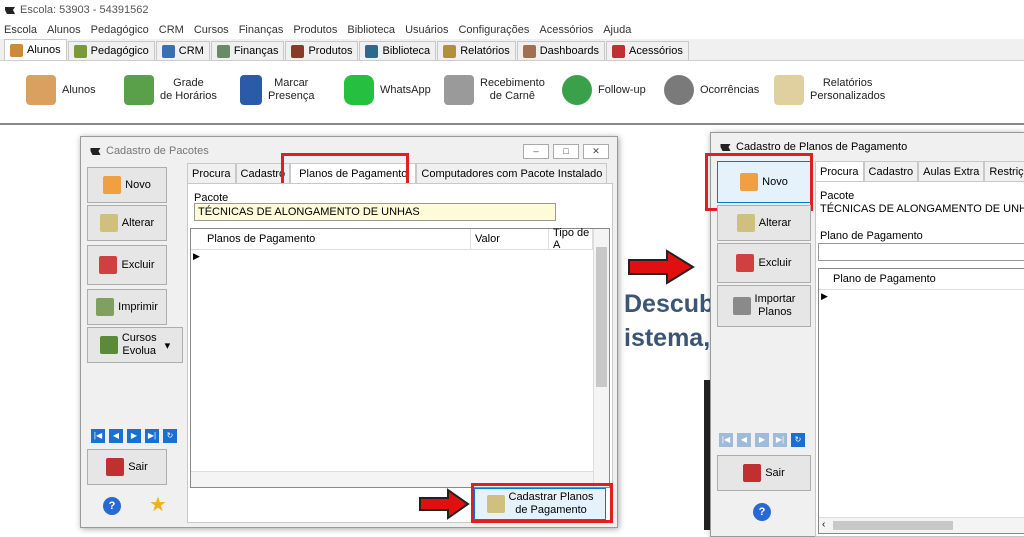 The height and width of the screenshot is (537, 1024). What do you see at coordinates (35, 49) in the screenshot?
I see `tab-alunos: Alunos` at bounding box center [35, 49].